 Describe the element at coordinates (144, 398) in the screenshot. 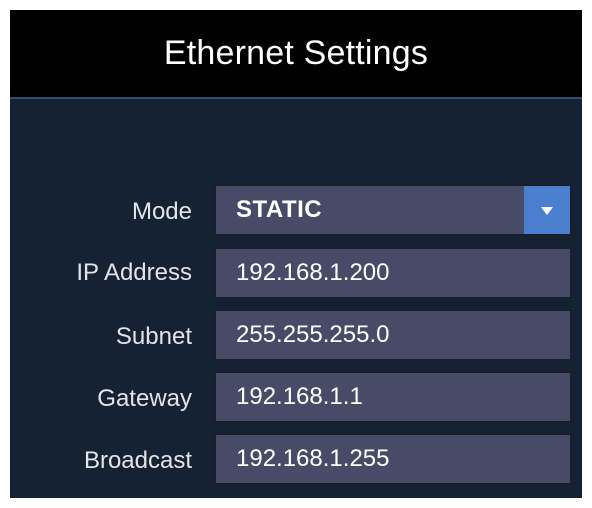

I see `gateway-label: Gateway` at that location.